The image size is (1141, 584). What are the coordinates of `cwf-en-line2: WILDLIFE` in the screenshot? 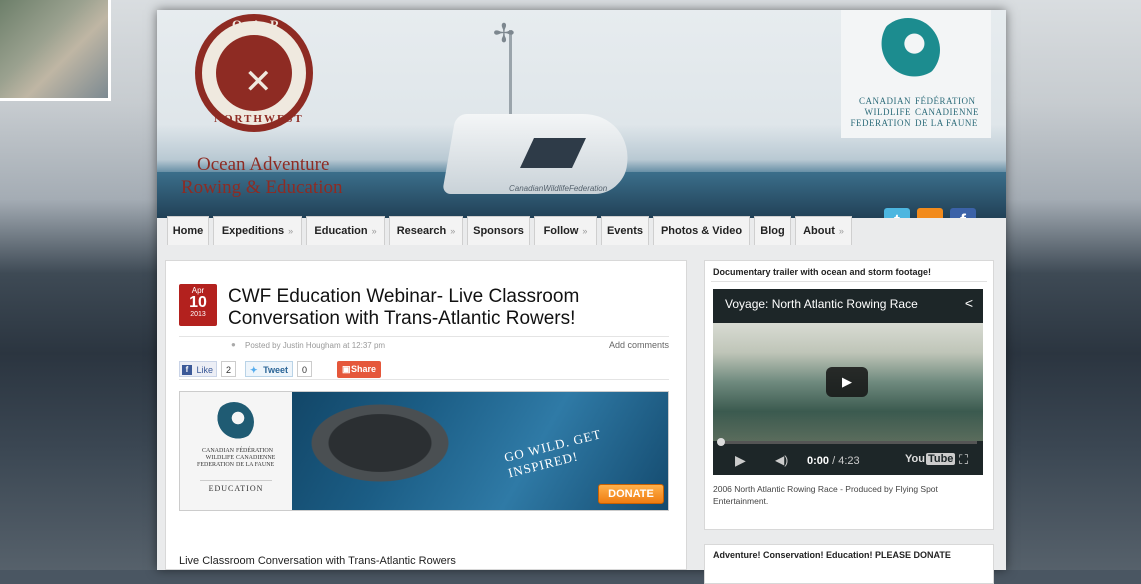 It's located at (887, 112).